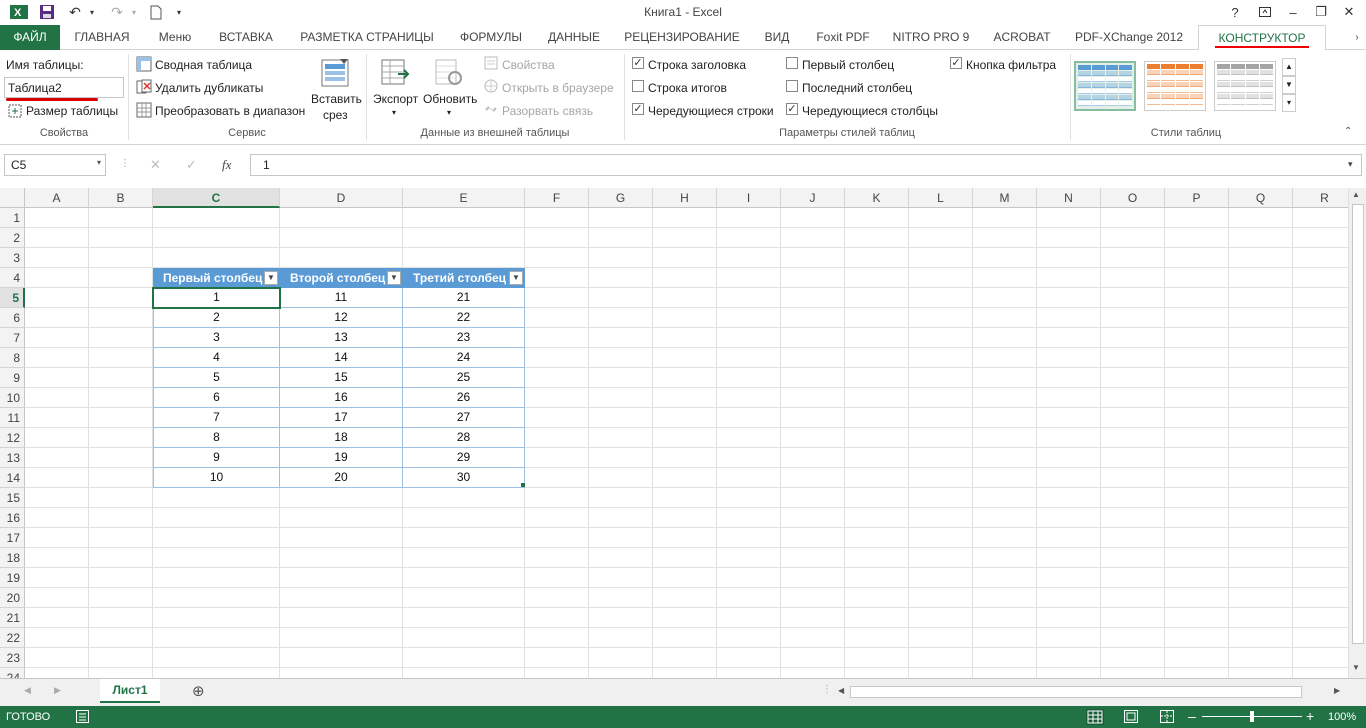  I want to click on pivot-table-button: Сводная таблица, so click(203, 65).